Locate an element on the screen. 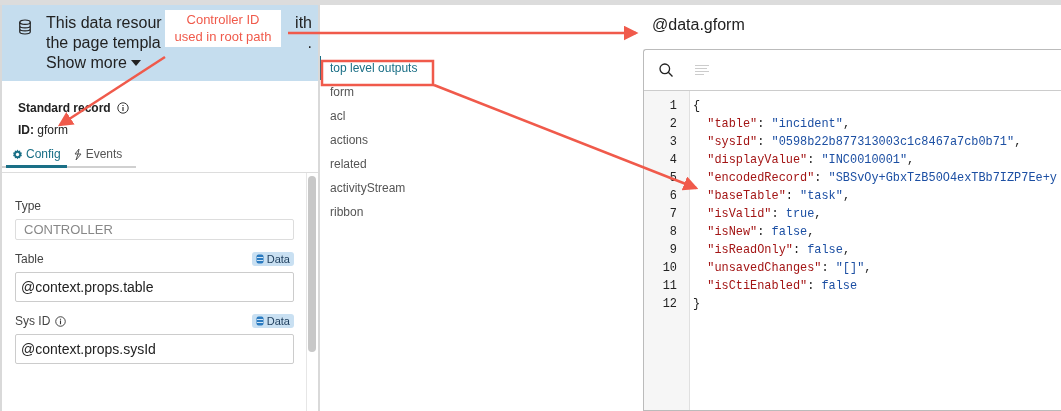 This screenshot has height=411, width=1061. line-number: 5 is located at coordinates (673, 178).